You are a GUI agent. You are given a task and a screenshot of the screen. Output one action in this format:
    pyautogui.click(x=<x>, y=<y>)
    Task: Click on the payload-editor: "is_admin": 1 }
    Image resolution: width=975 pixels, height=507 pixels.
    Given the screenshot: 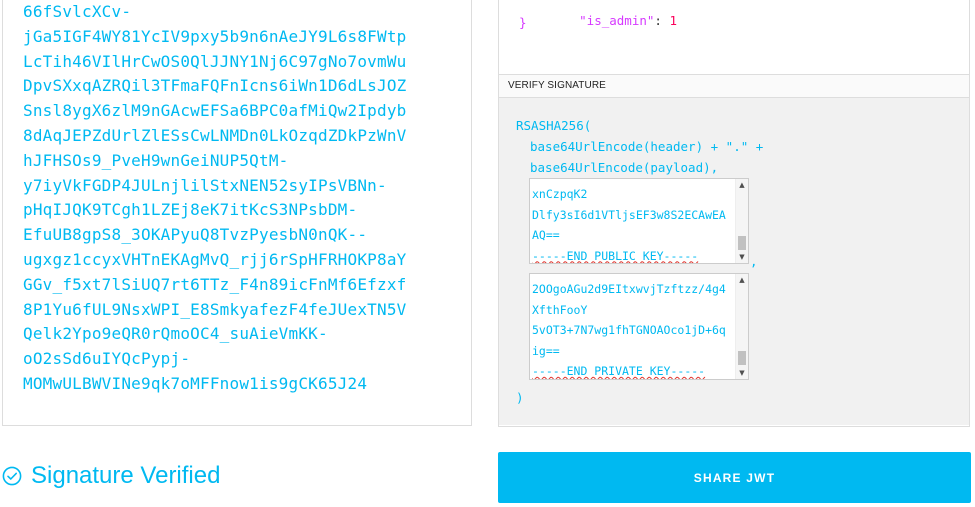 What is the action you would take?
    pyautogui.click(x=734, y=37)
    